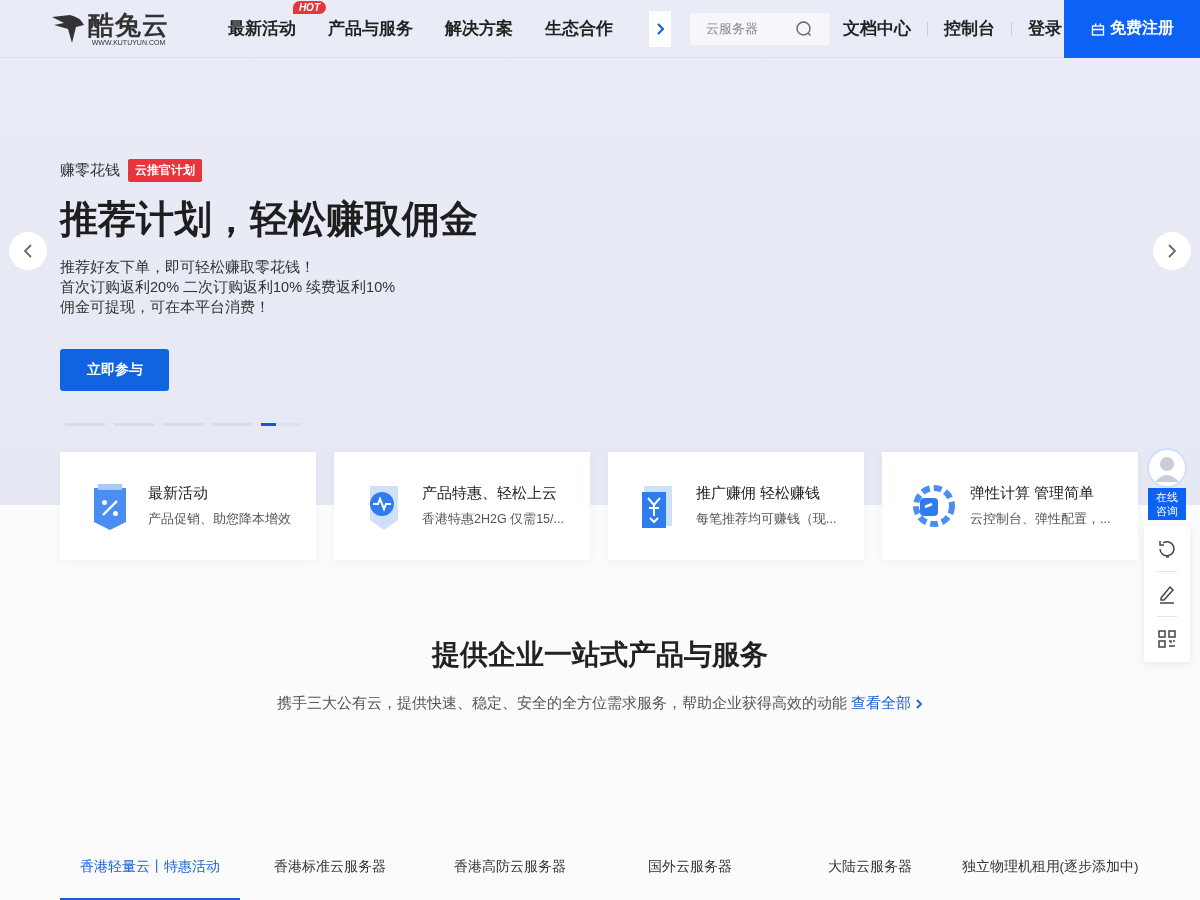 The image size is (1200, 900). What do you see at coordinates (759, 28) in the screenshot?
I see `search-field: 云服务器` at bounding box center [759, 28].